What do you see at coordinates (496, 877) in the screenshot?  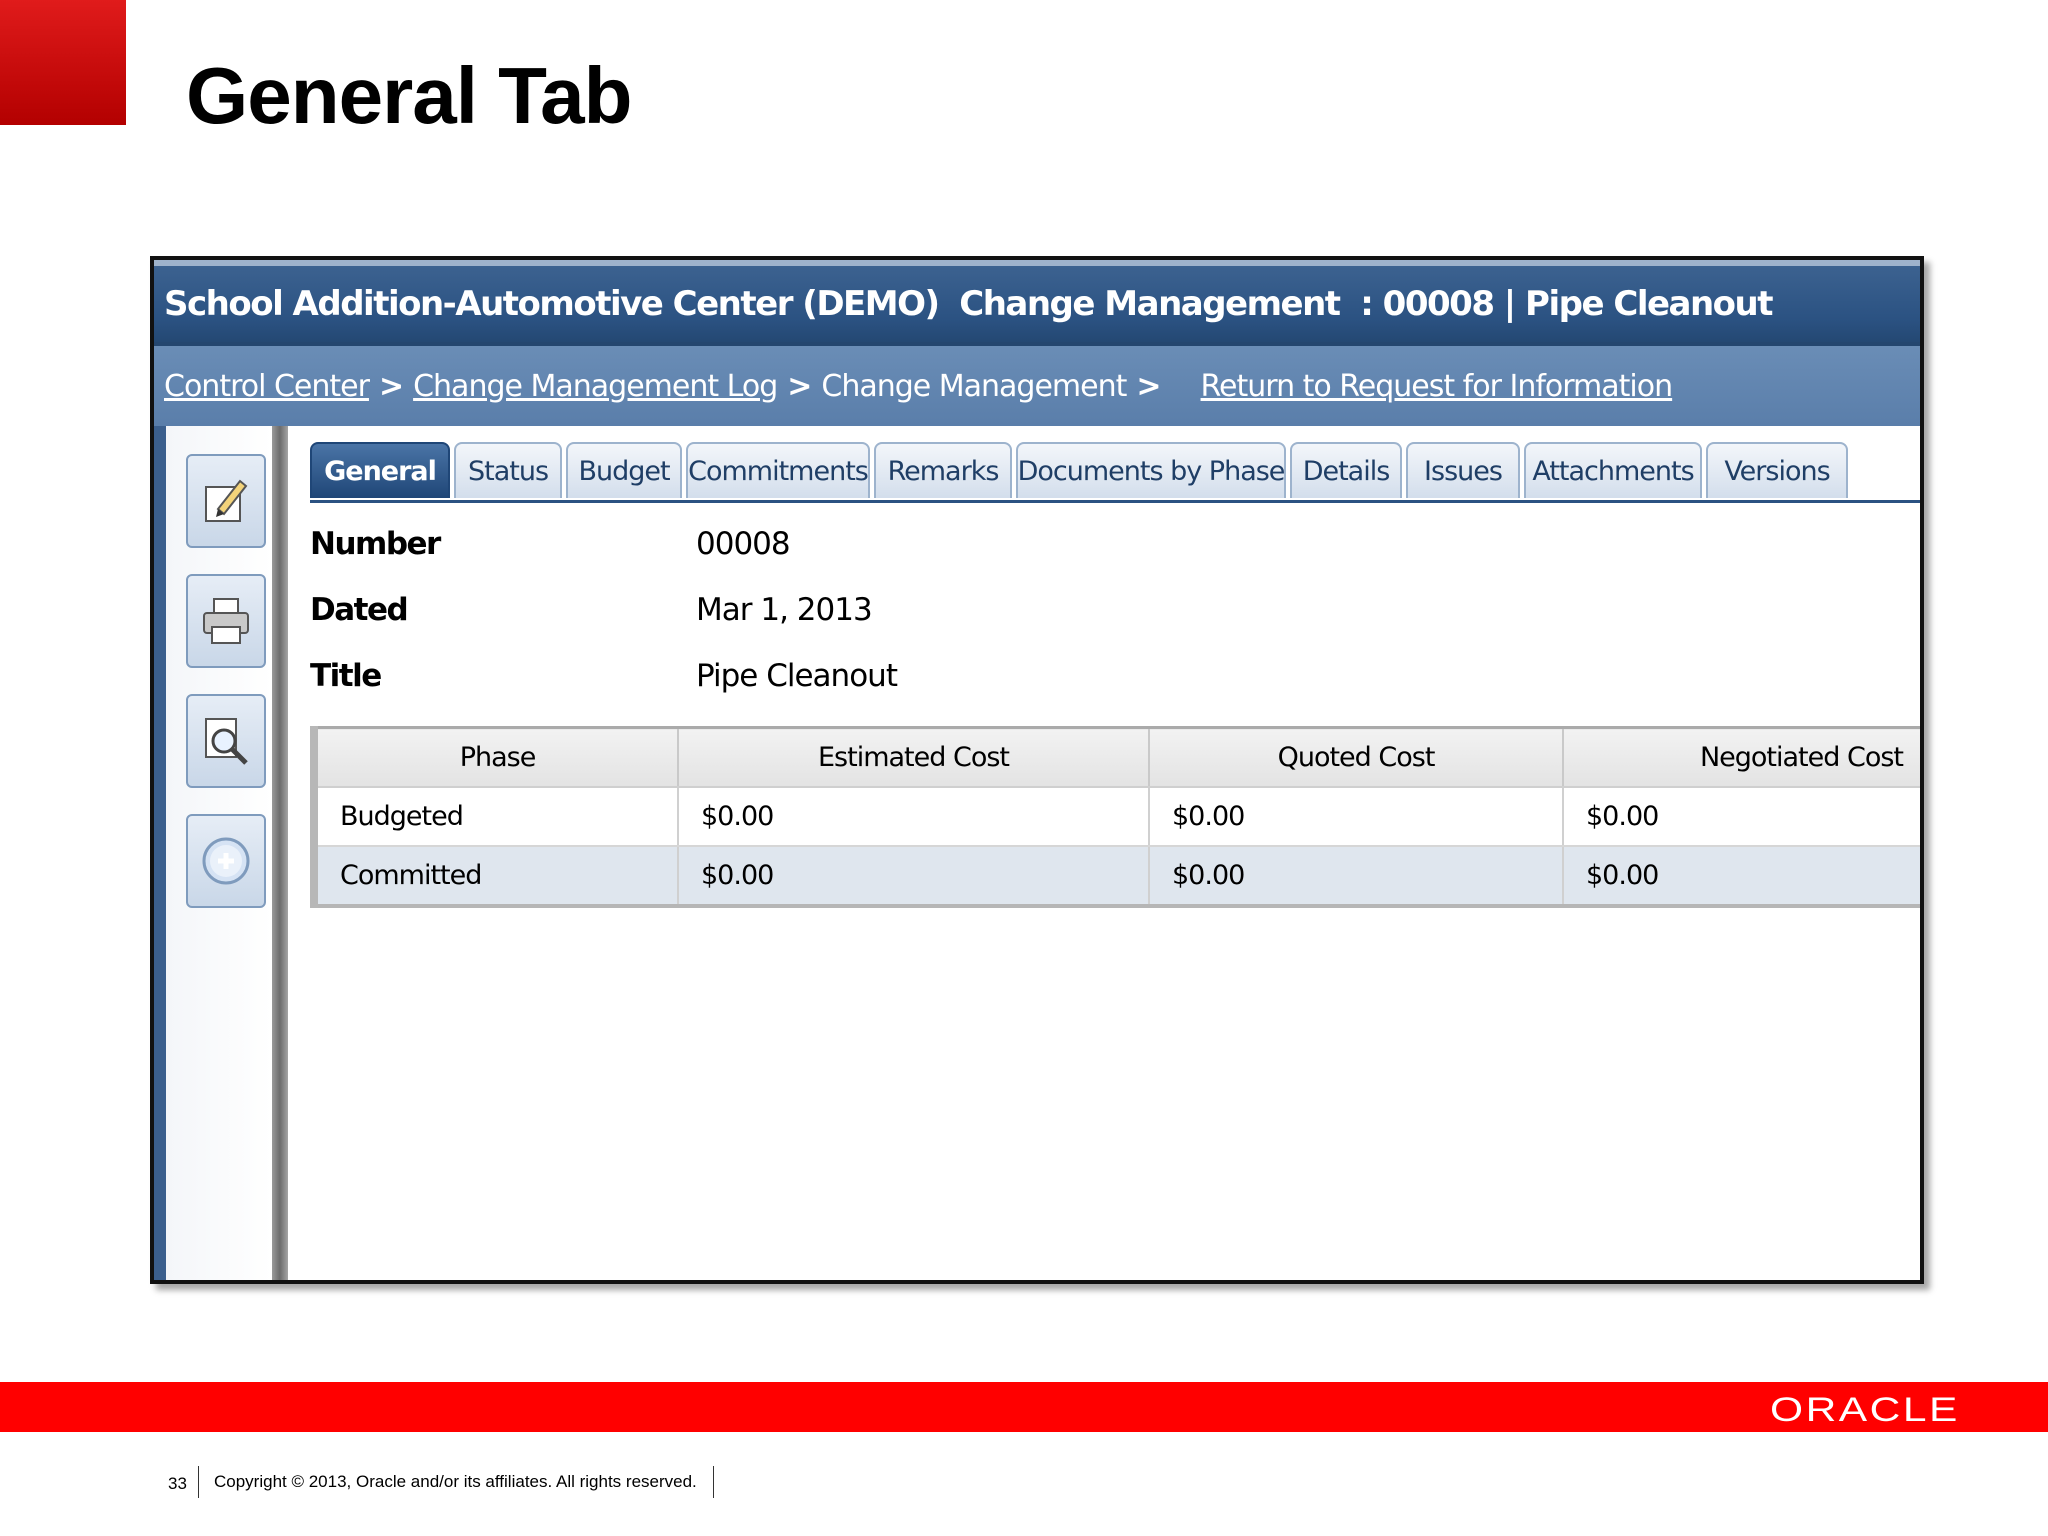 I see `cell-phase: Committed` at bounding box center [496, 877].